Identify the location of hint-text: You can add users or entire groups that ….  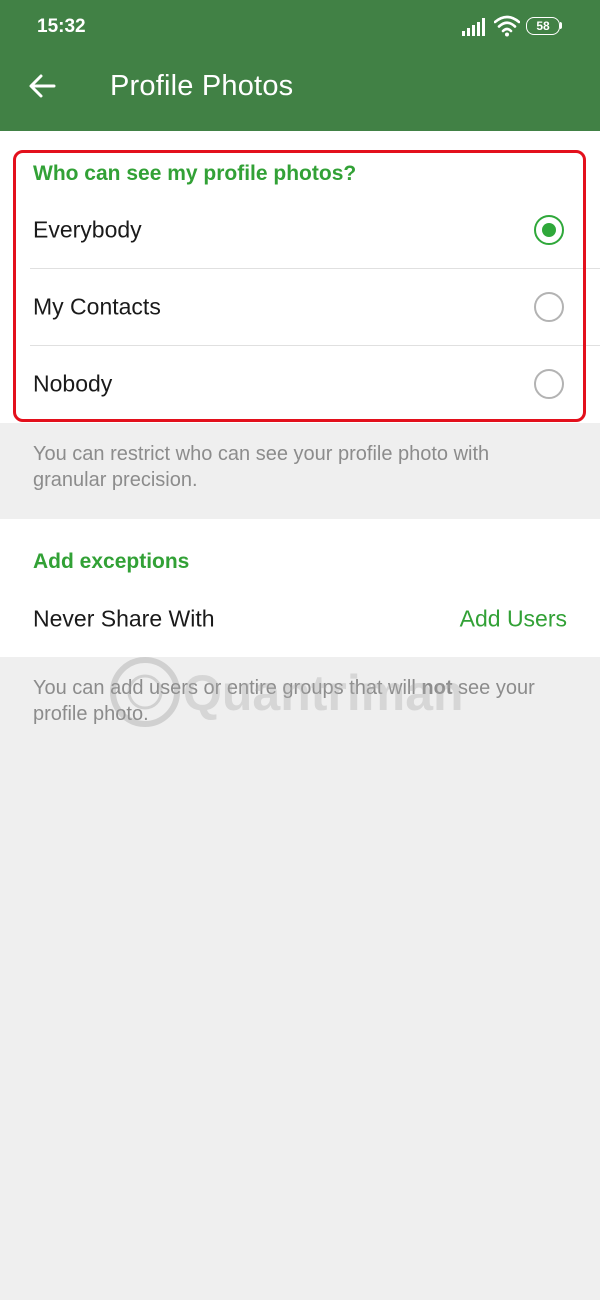
(227, 688).